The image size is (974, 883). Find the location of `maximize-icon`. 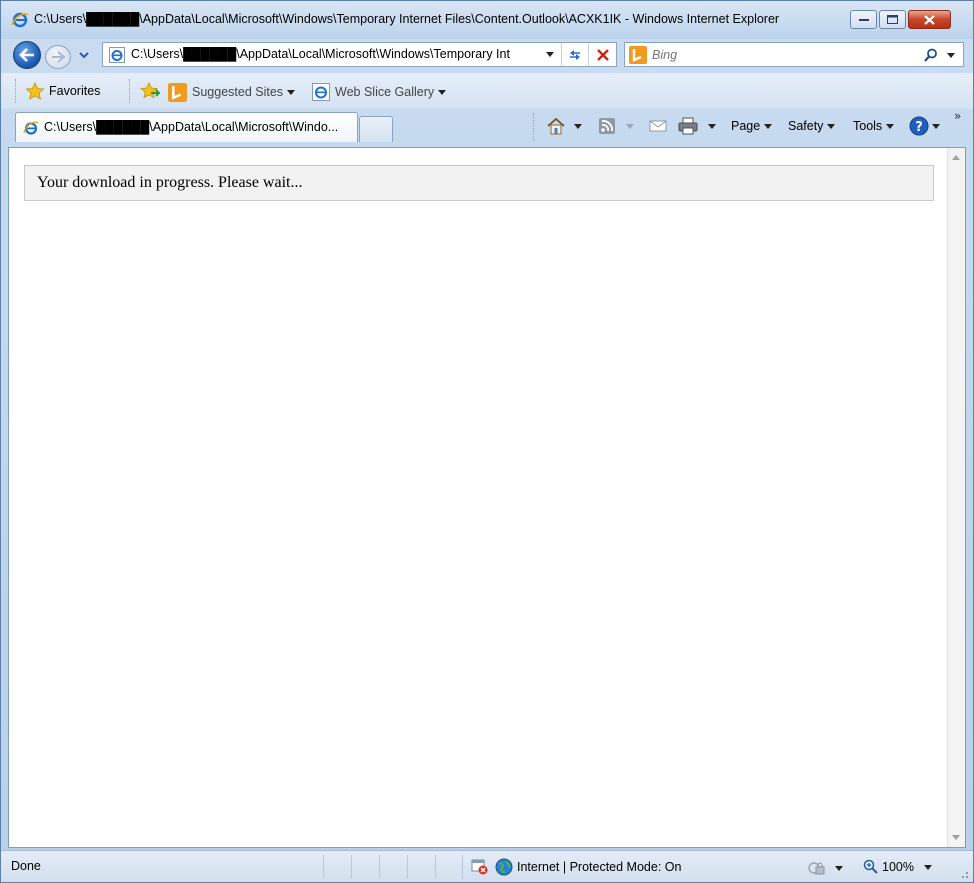

maximize-icon is located at coordinates (892, 19).